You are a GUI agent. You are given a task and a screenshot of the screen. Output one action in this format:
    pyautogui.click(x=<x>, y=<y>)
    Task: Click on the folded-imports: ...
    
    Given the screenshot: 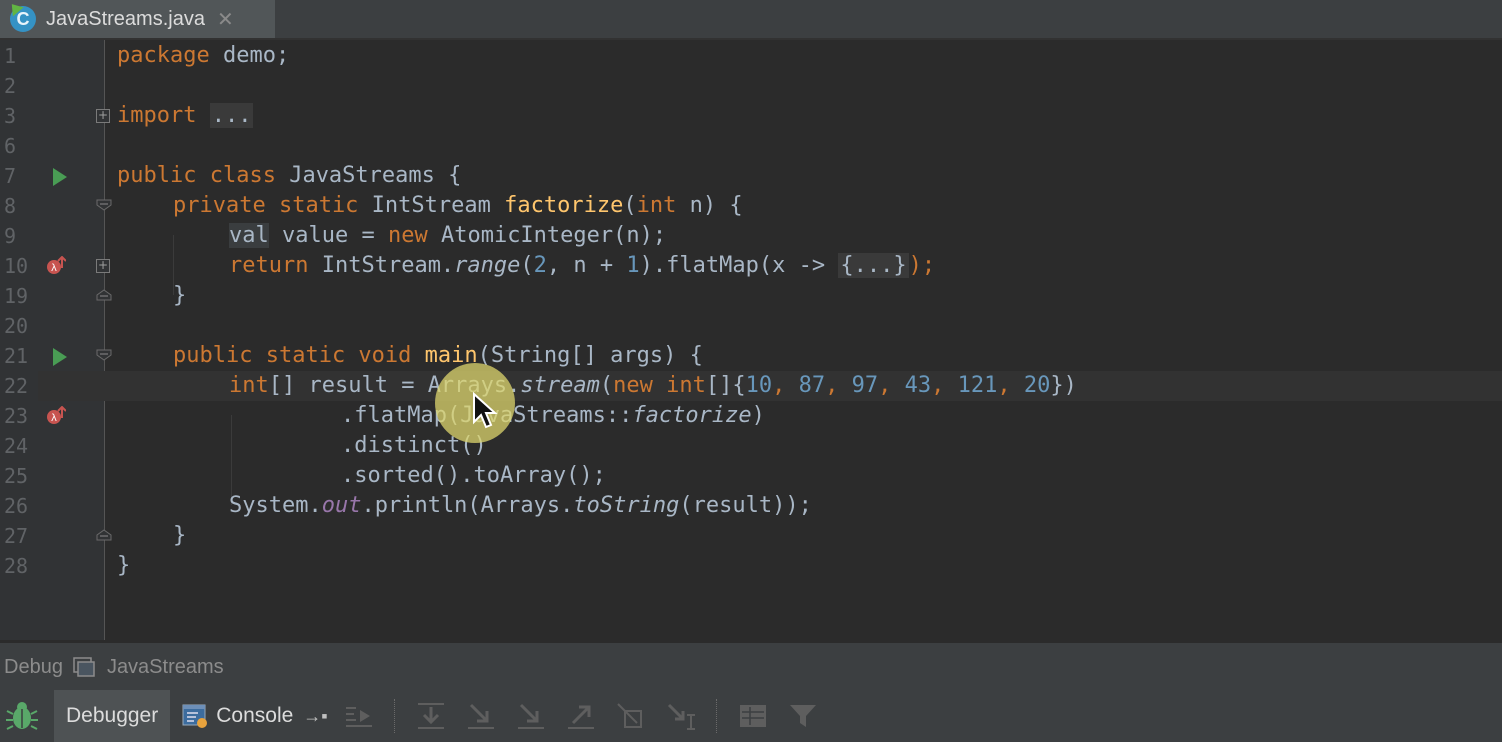 What is the action you would take?
    pyautogui.click(x=231, y=115)
    